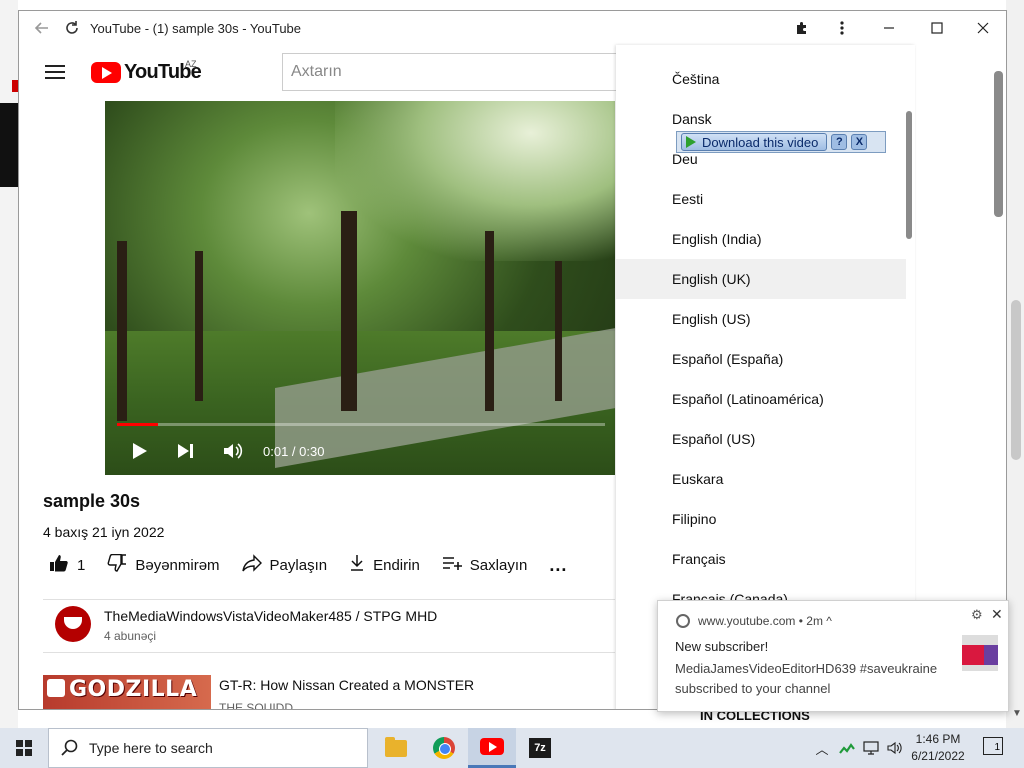  Describe the element at coordinates (691, 142) in the screenshot. I see `download-play-icon` at that location.